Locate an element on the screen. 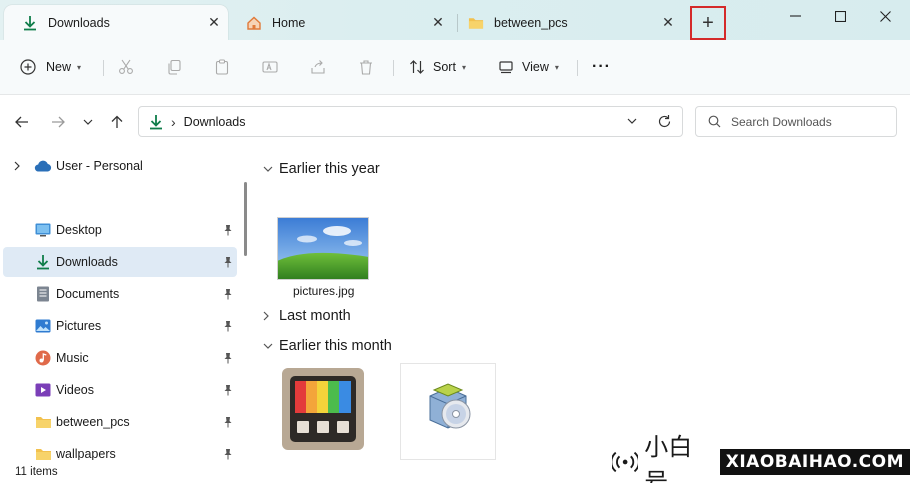 This screenshot has width=910, height=483. scissors-icon is located at coordinates (126, 67).